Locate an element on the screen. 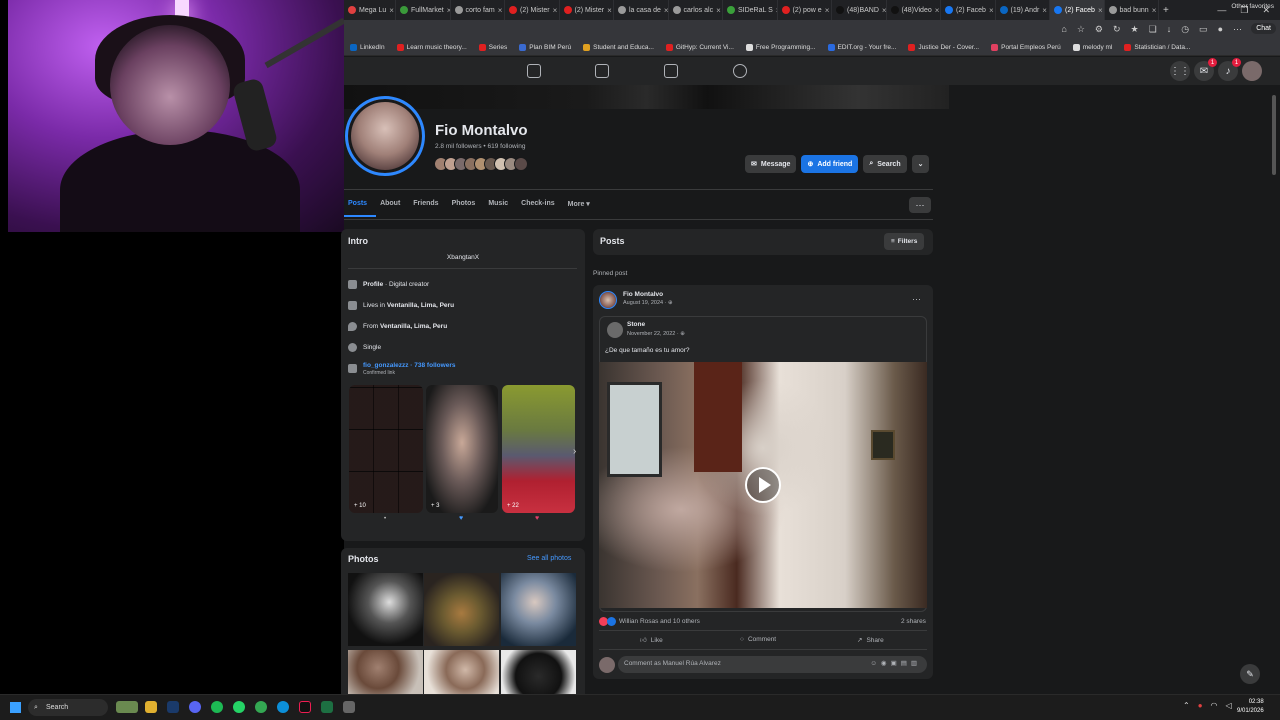  new-tab-button: + is located at coordinates (1166, 10).